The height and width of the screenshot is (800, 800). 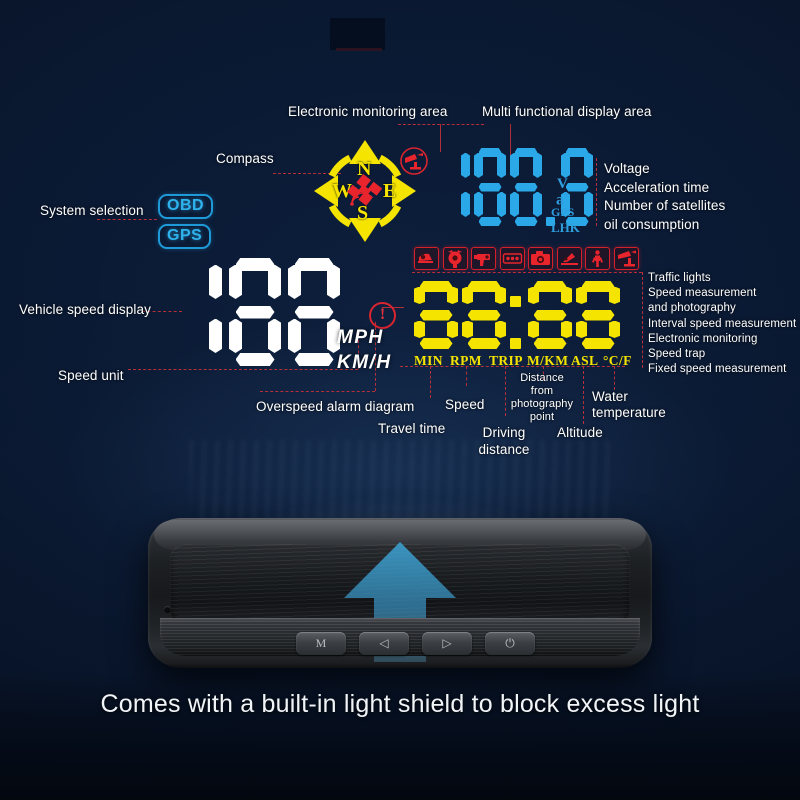 I want to click on callout-multi-functional-display-area: Multi functional display area, so click(x=567, y=111).